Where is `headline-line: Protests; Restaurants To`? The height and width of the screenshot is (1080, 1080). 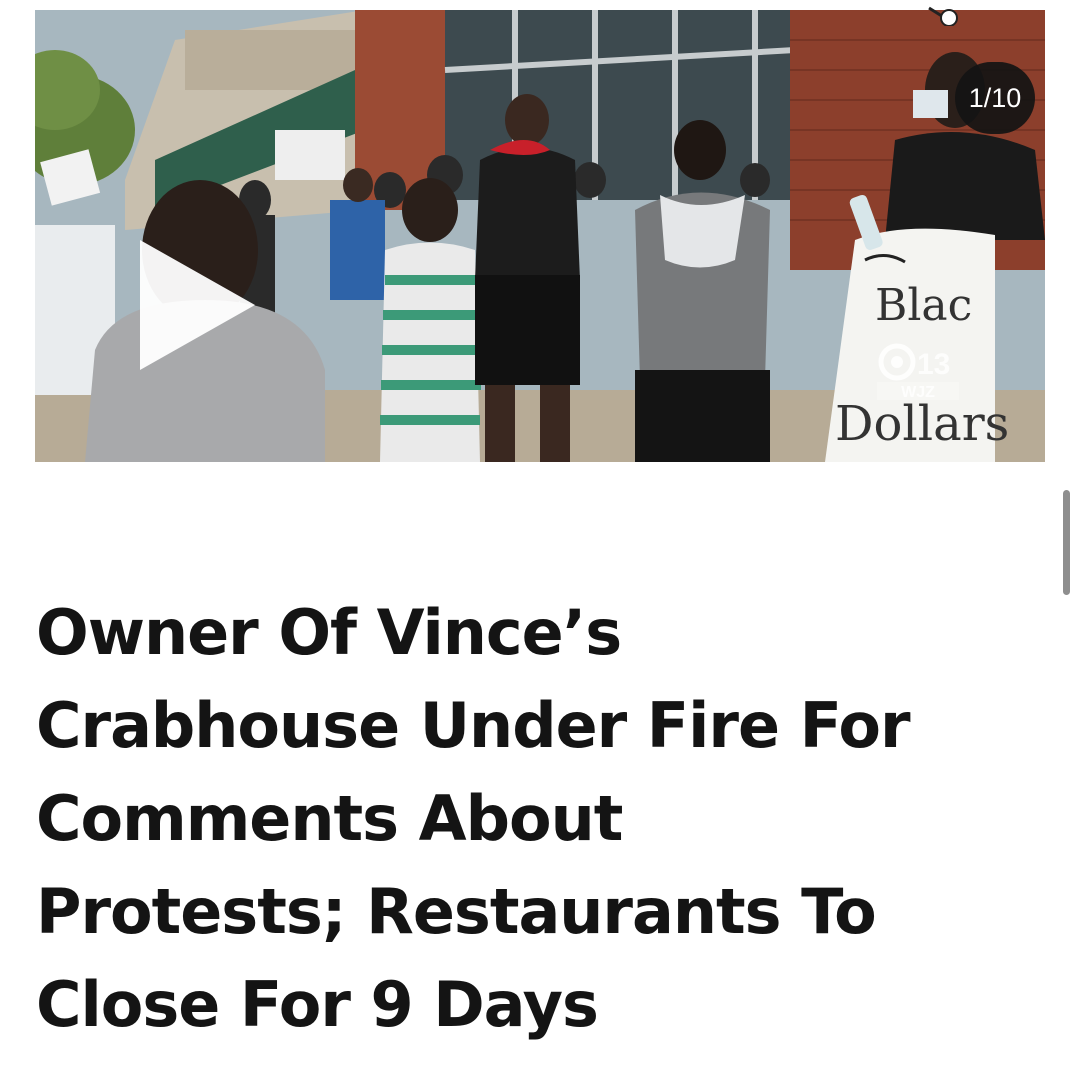
headline-line: Protests; Restaurants To is located at coordinates (456, 911).